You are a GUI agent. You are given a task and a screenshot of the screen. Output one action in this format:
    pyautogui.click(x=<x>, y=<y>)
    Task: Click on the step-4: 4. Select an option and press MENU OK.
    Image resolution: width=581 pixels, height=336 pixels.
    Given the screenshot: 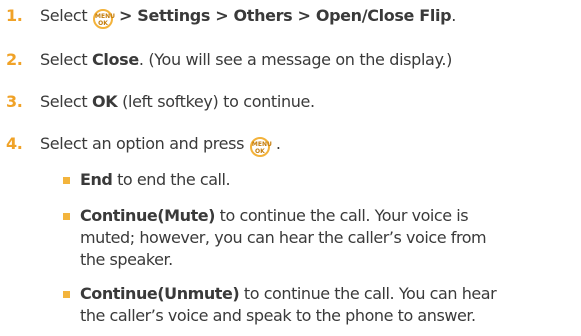 What is the action you would take?
    pyautogui.click(x=143, y=145)
    